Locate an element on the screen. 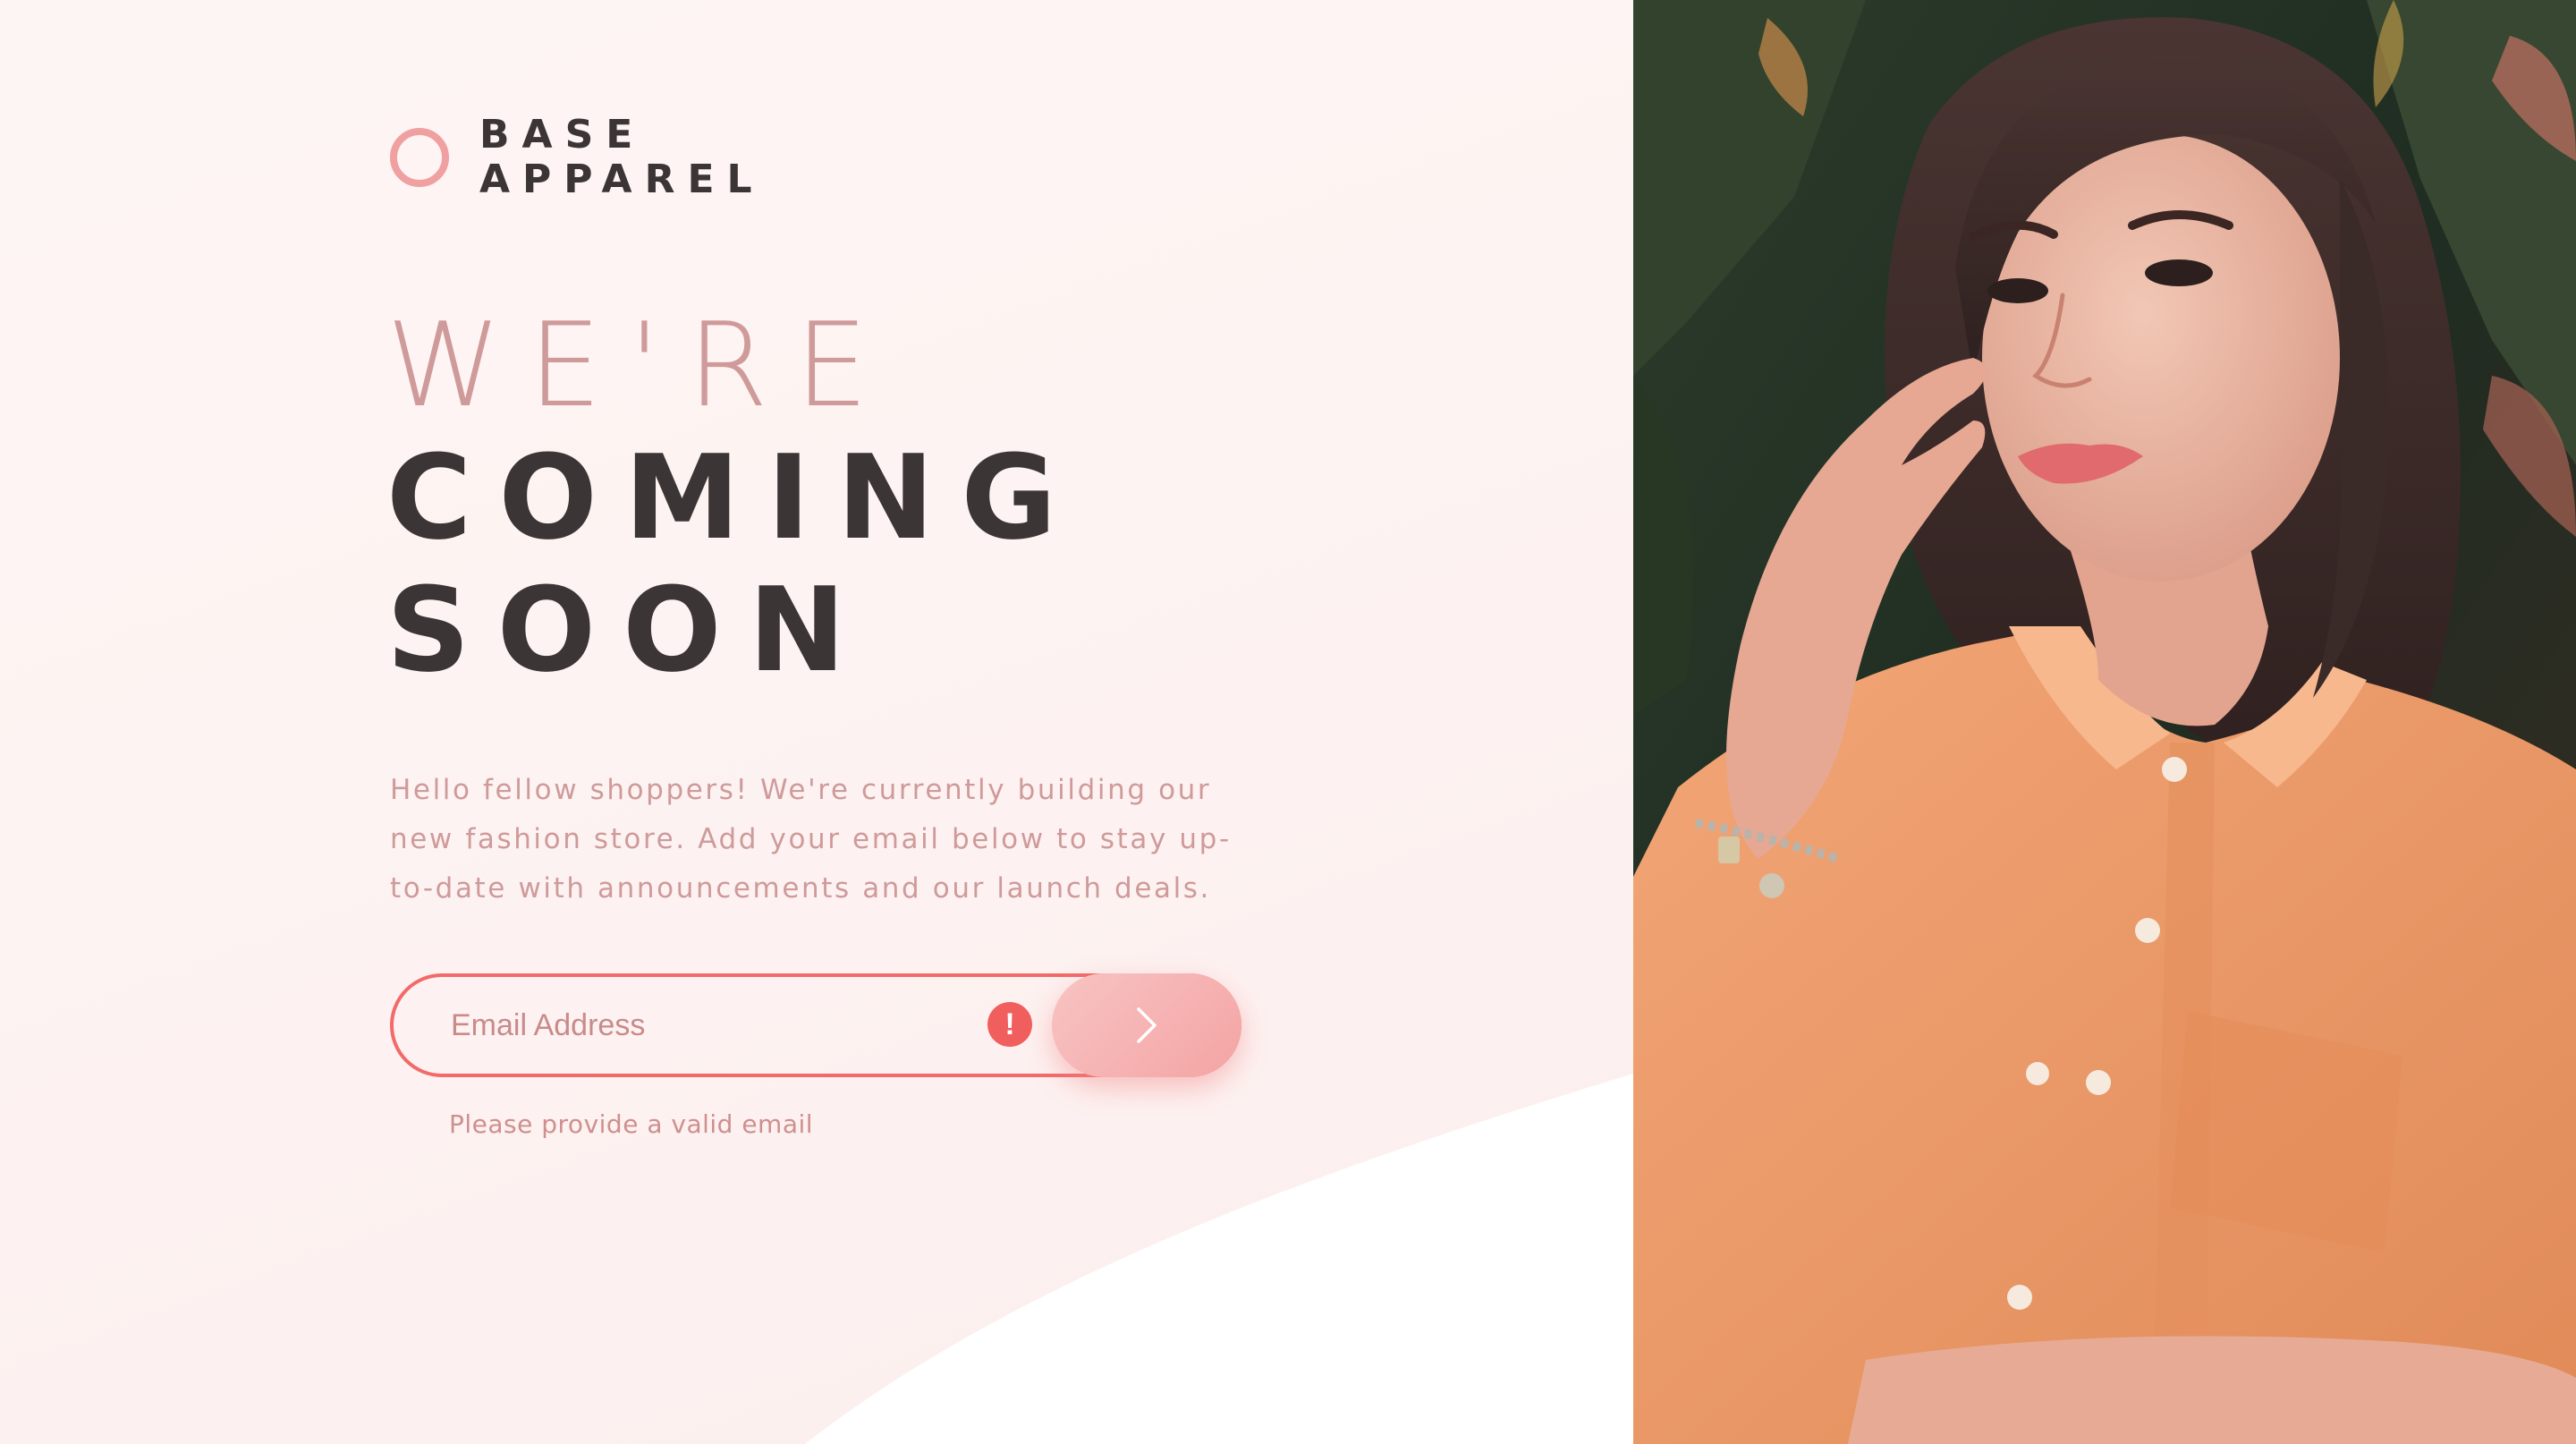 The height and width of the screenshot is (1444, 2576). ring-icon is located at coordinates (419, 157).